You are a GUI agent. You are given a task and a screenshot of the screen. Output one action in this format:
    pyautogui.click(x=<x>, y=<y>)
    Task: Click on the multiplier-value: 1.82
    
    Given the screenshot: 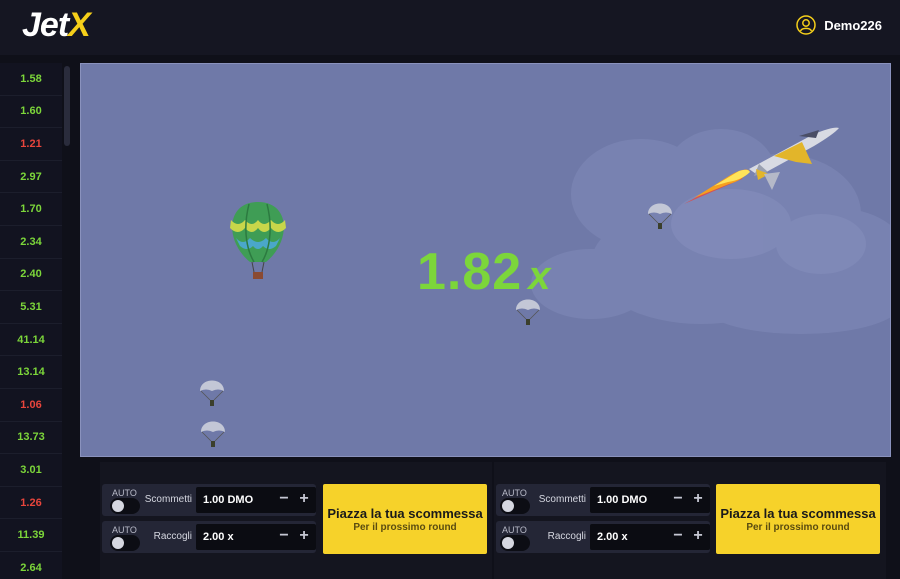 What is the action you would take?
    pyautogui.click(x=470, y=272)
    